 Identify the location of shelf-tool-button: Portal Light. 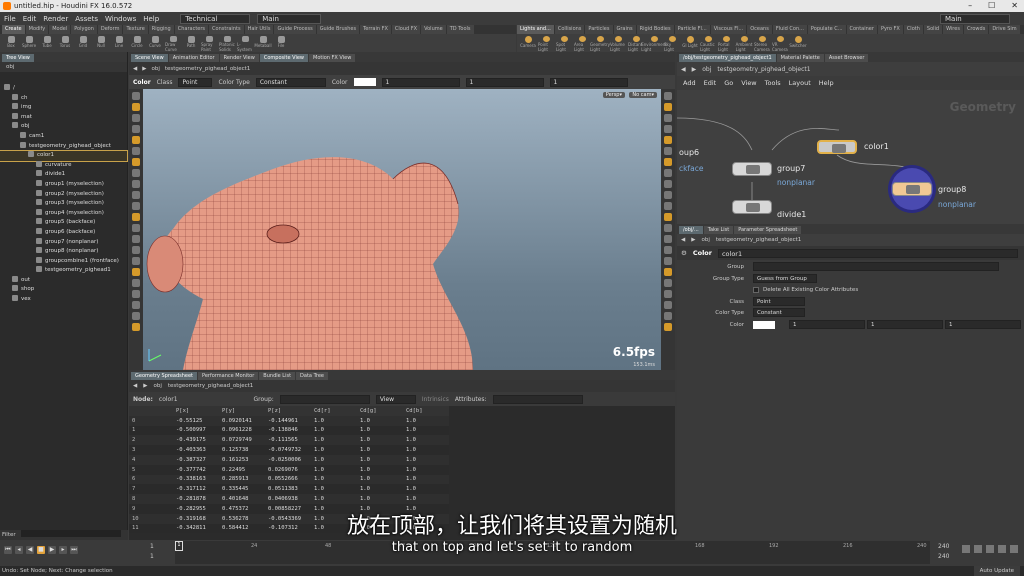
(726, 43).